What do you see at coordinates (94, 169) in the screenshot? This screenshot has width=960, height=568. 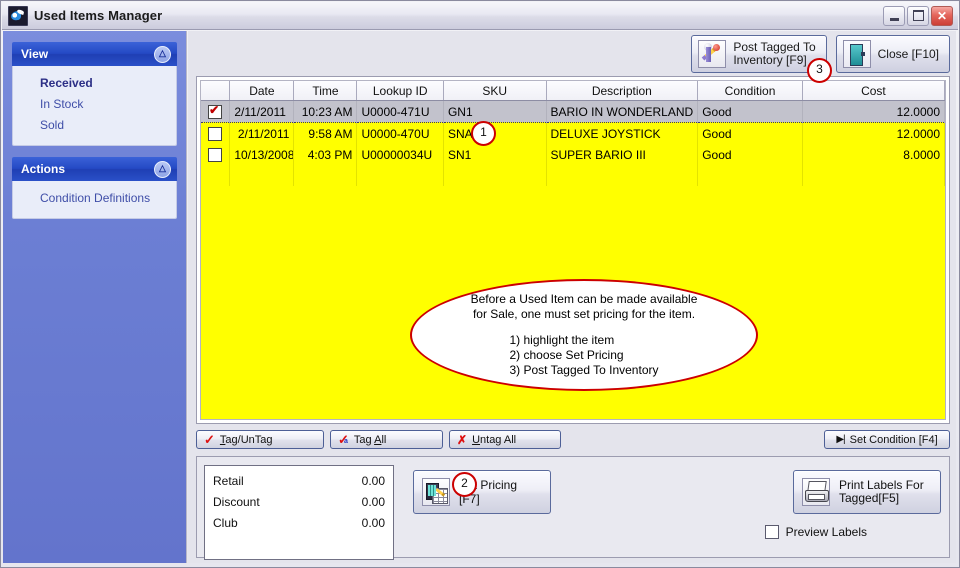 I see `sidebar-panel-actions-header: Actions △` at bounding box center [94, 169].